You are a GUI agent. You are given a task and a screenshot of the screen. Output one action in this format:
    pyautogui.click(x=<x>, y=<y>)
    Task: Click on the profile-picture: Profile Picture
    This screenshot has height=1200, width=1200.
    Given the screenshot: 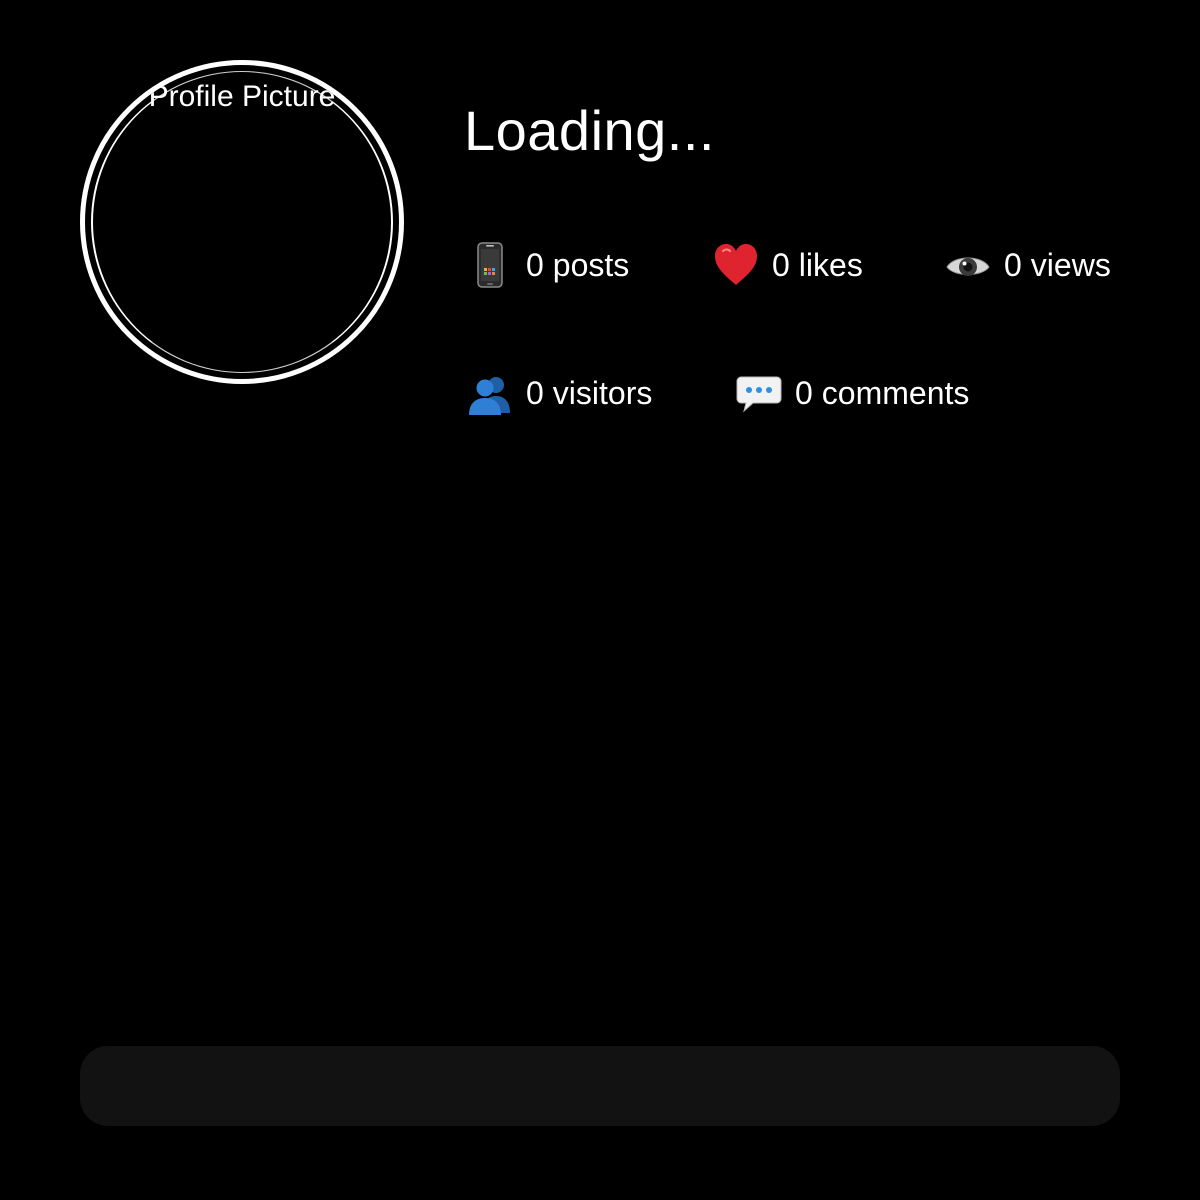 What is the action you would take?
    pyautogui.click(x=242, y=222)
    